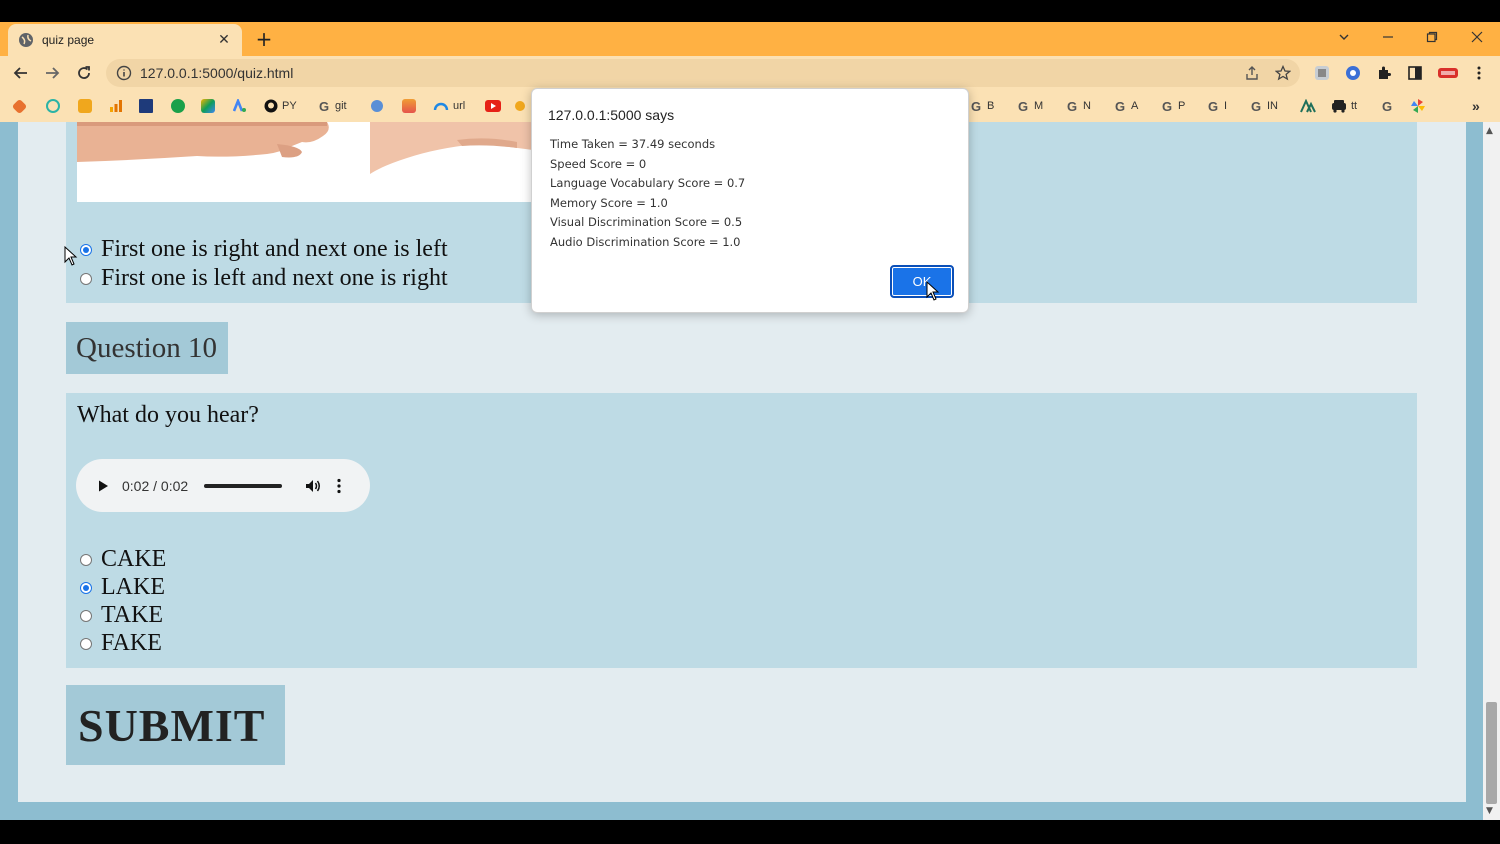 The image size is (1500, 844). What do you see at coordinates (55, 106) in the screenshot?
I see `bookmark-swirl-icon` at bounding box center [55, 106].